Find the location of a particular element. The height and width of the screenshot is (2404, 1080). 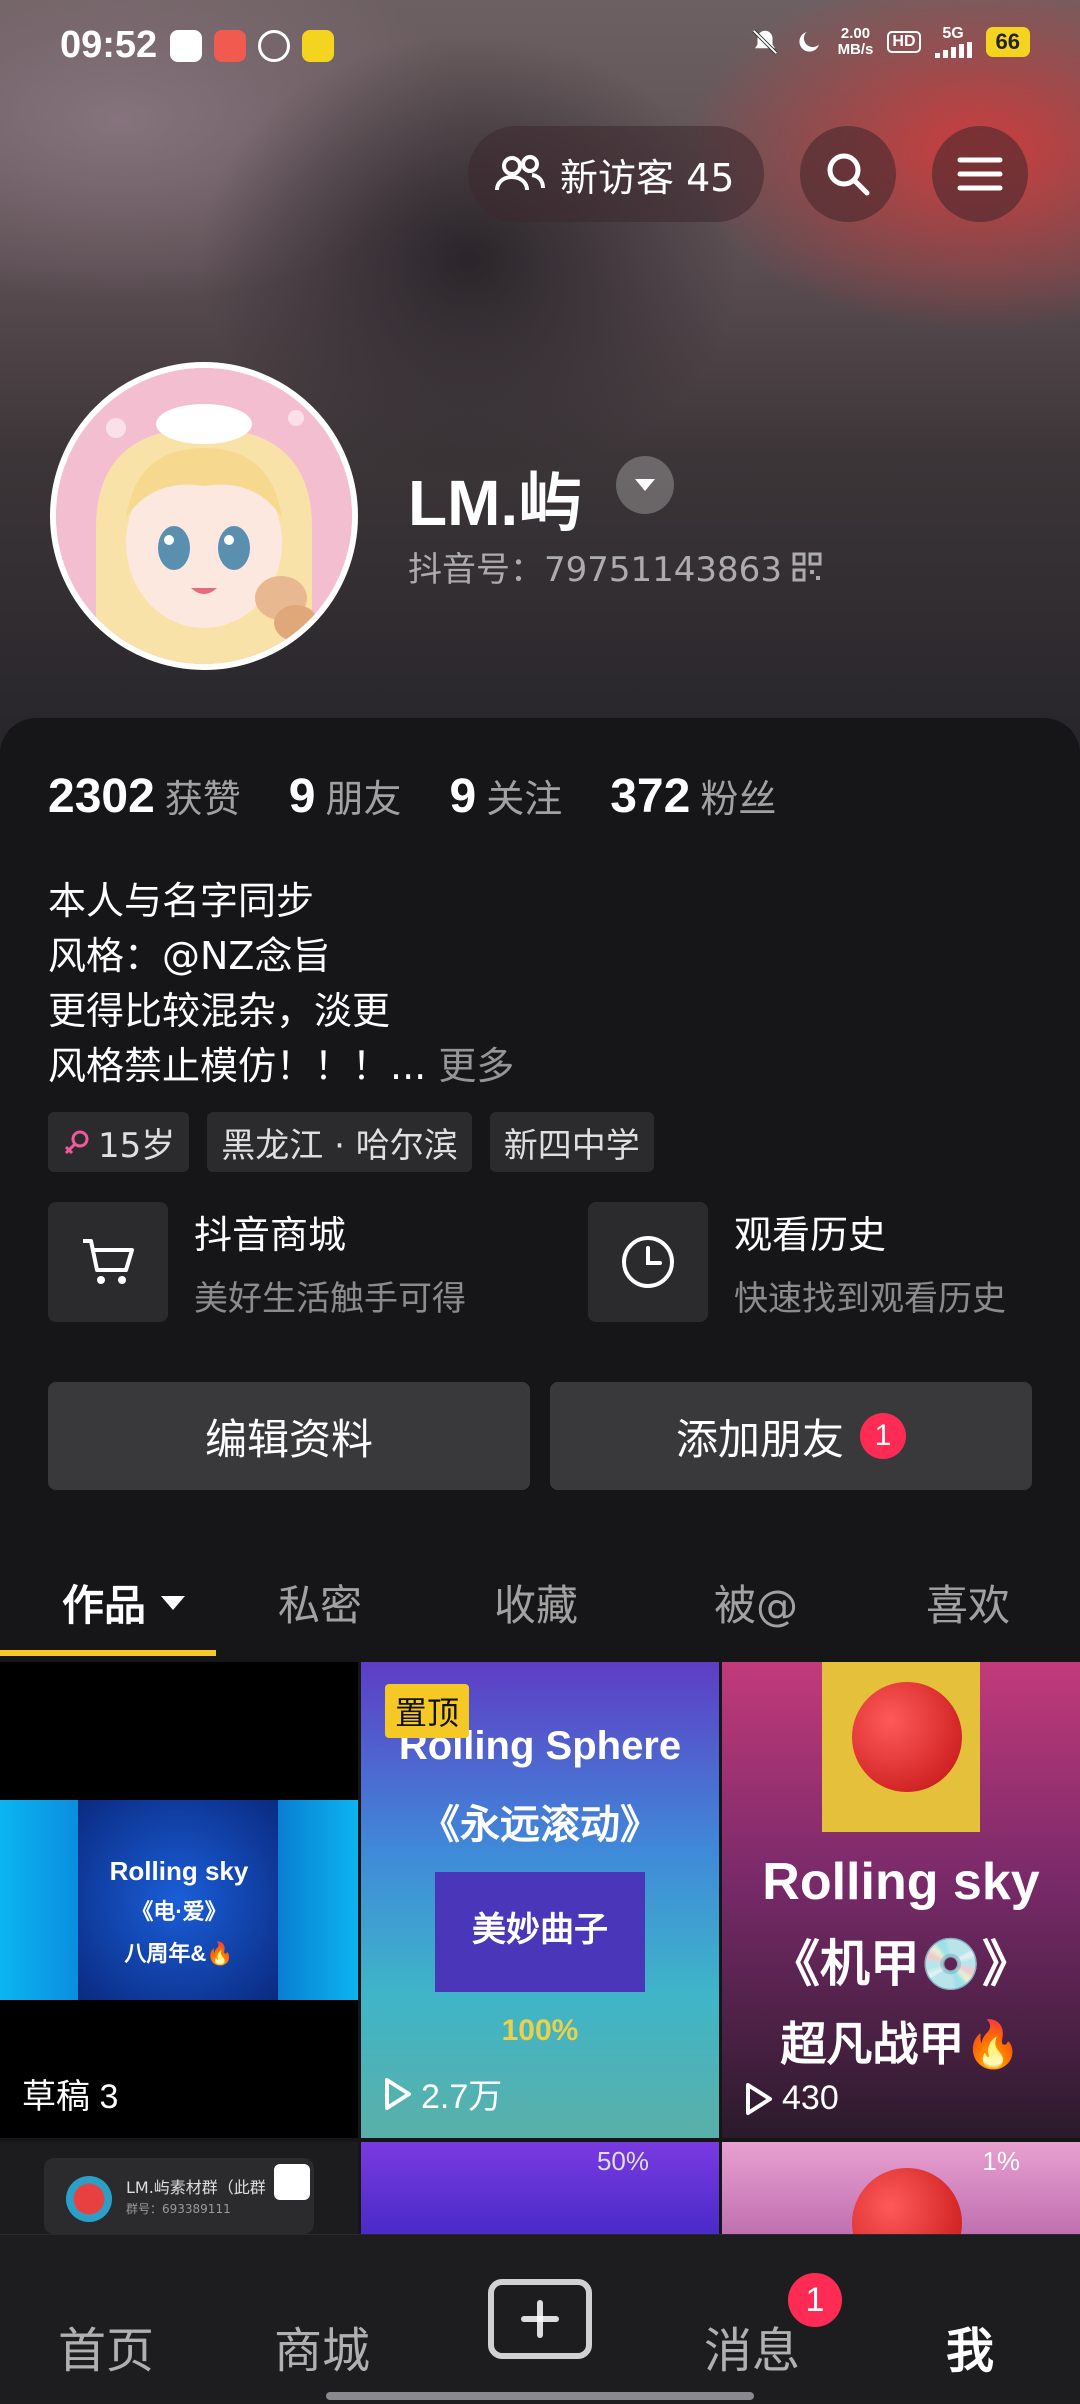

video-percent: 50% is located at coordinates (622, 2161).